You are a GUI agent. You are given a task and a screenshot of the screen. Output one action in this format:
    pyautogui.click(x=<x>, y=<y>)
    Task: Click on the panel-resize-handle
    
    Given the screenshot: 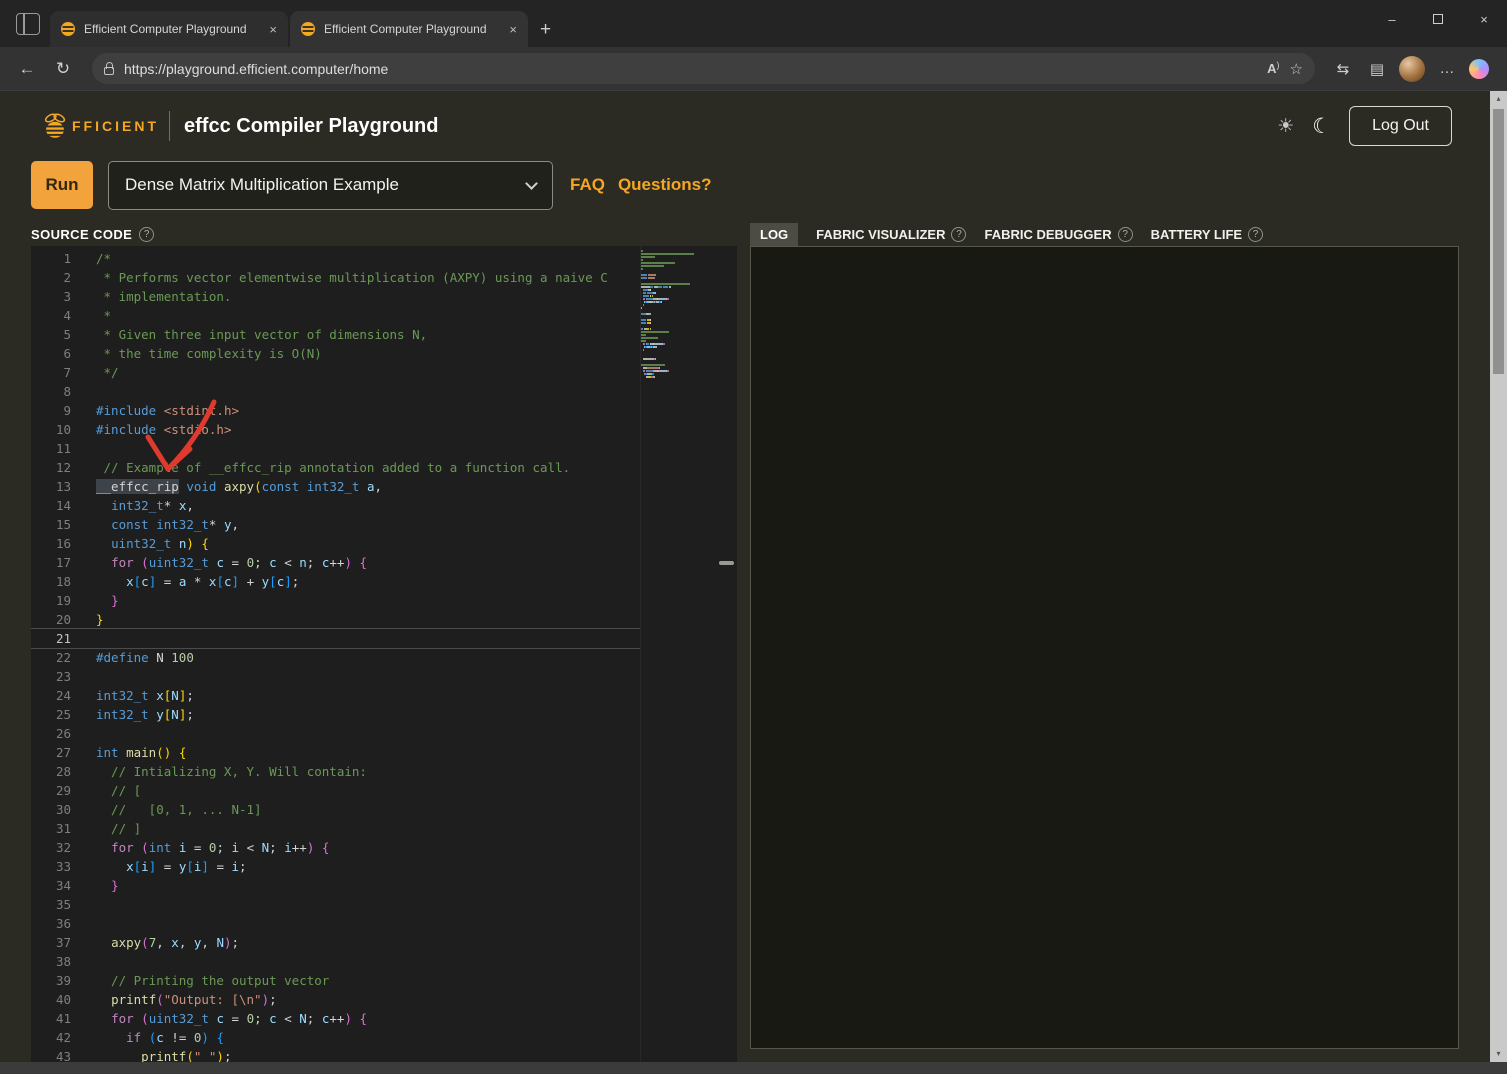 What is the action you would take?
    pyautogui.click(x=726, y=563)
    